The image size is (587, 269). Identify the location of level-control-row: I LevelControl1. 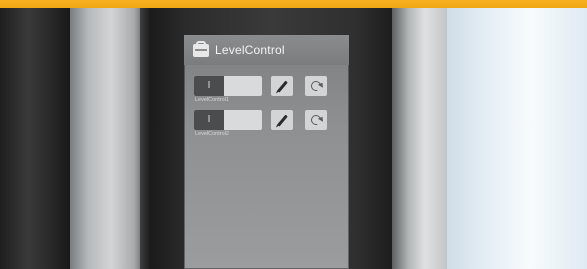
(269, 94).